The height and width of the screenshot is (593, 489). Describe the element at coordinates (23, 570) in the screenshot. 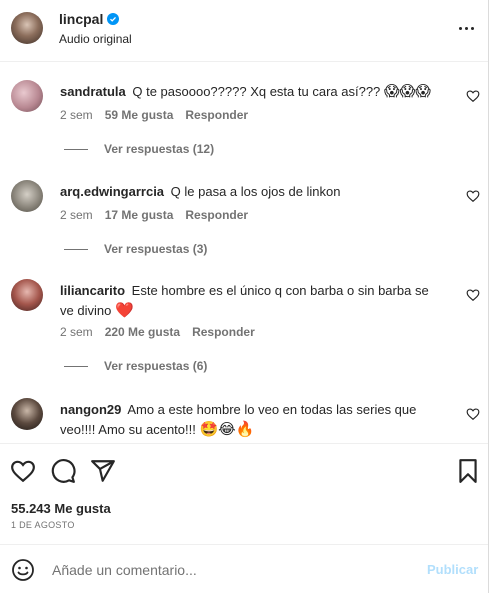

I see `emoji-picker-icon` at that location.